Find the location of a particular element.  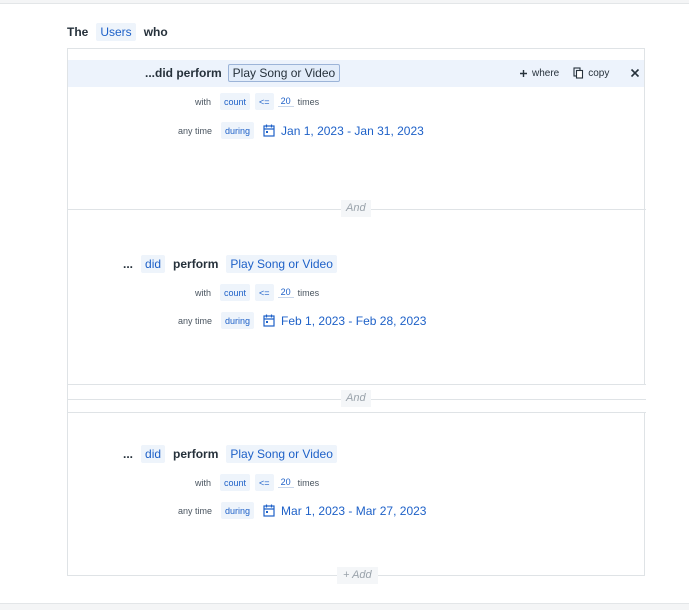

copy-button: copy is located at coordinates (591, 73).